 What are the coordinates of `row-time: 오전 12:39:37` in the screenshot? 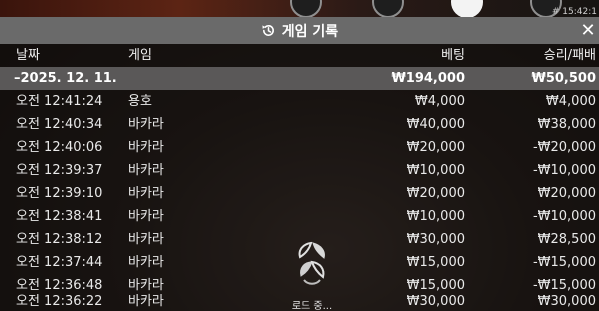 It's located at (59, 170).